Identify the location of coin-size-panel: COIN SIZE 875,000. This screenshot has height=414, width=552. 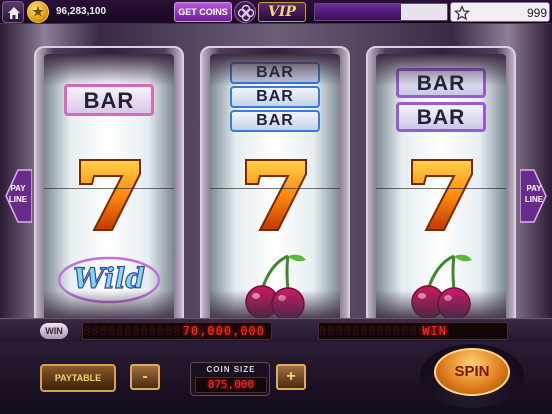
(230, 379).